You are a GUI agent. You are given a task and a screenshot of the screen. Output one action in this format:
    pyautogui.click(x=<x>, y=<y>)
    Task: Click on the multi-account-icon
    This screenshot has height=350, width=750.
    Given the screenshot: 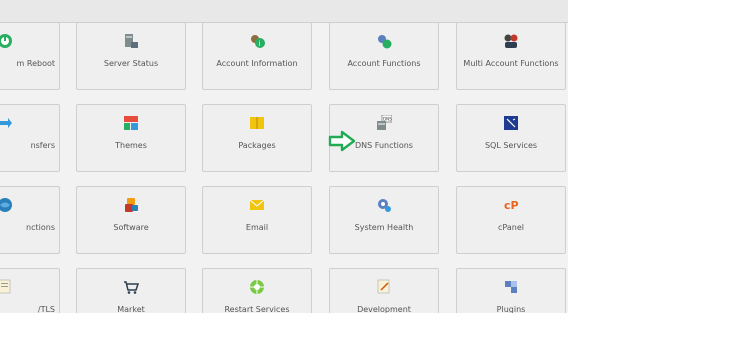 What is the action you would take?
    pyautogui.click(x=511, y=41)
    